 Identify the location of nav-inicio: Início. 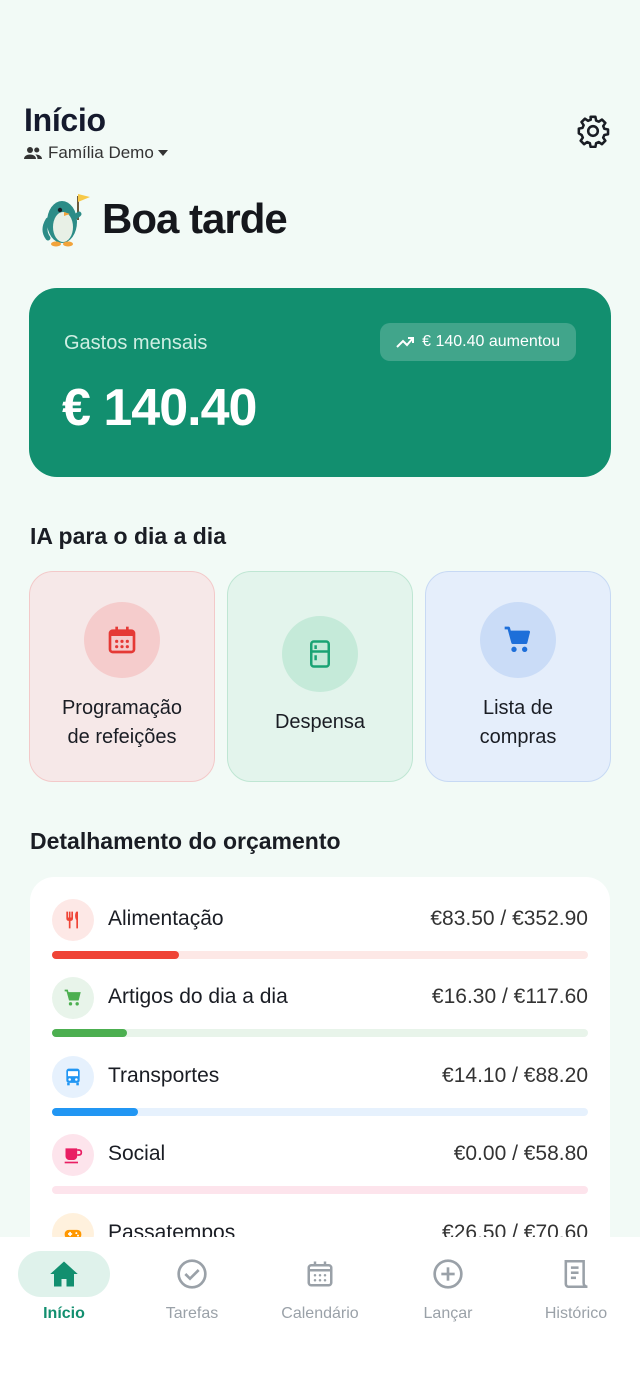
(64, 1287).